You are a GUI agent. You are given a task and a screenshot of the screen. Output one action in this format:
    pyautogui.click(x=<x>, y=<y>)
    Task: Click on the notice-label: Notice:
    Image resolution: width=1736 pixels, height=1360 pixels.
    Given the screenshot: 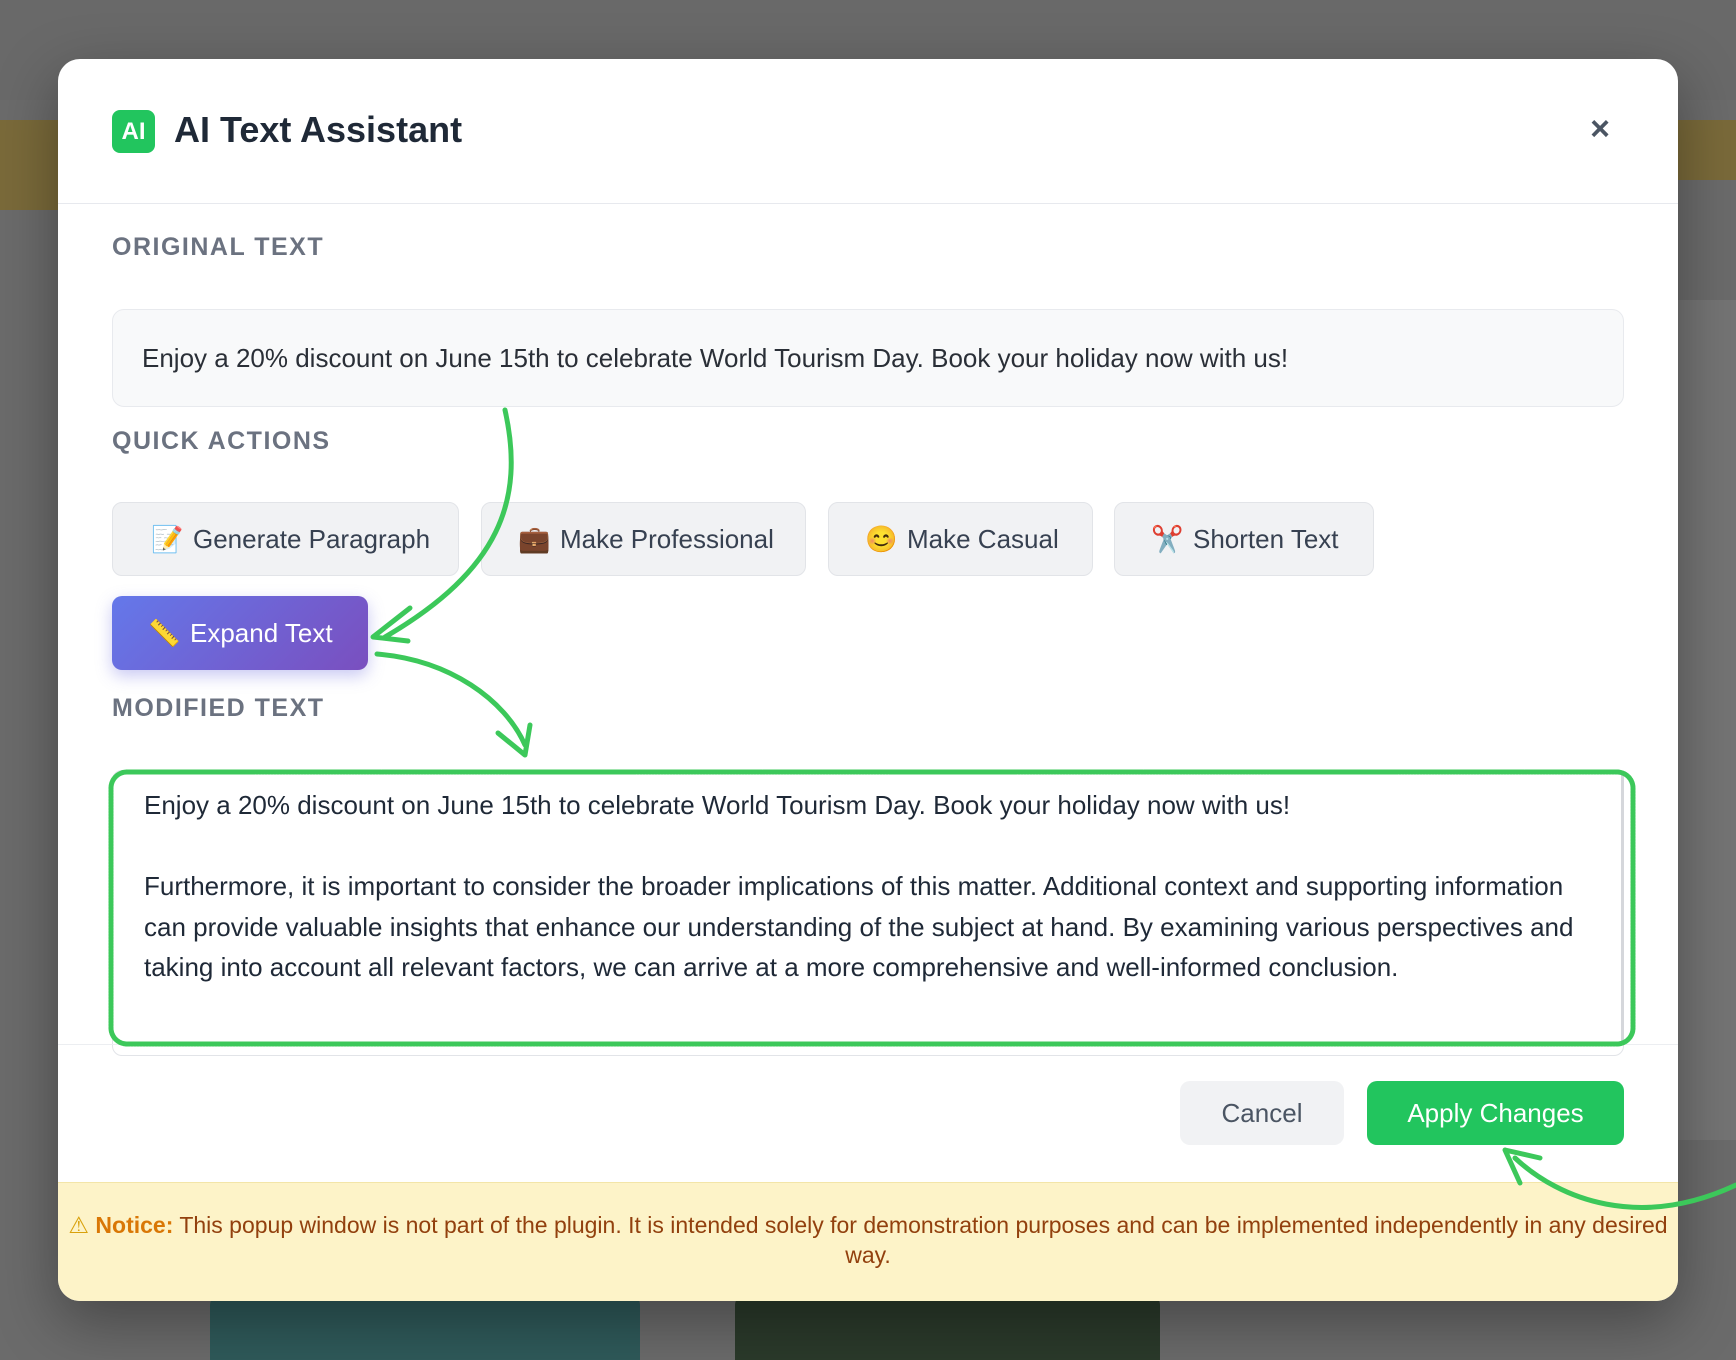 What is the action you would take?
    pyautogui.click(x=134, y=1225)
    